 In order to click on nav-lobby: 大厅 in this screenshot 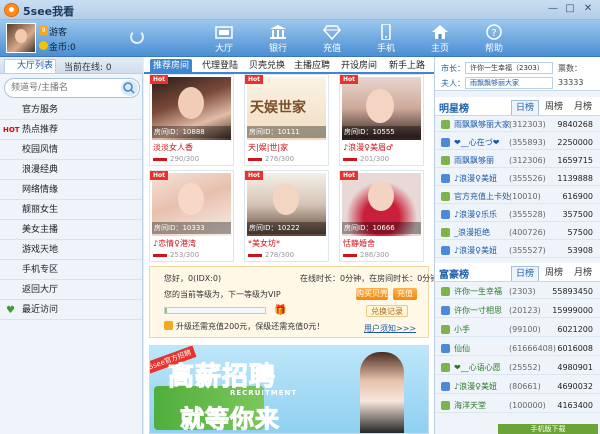, I will do `click(224, 39)`.